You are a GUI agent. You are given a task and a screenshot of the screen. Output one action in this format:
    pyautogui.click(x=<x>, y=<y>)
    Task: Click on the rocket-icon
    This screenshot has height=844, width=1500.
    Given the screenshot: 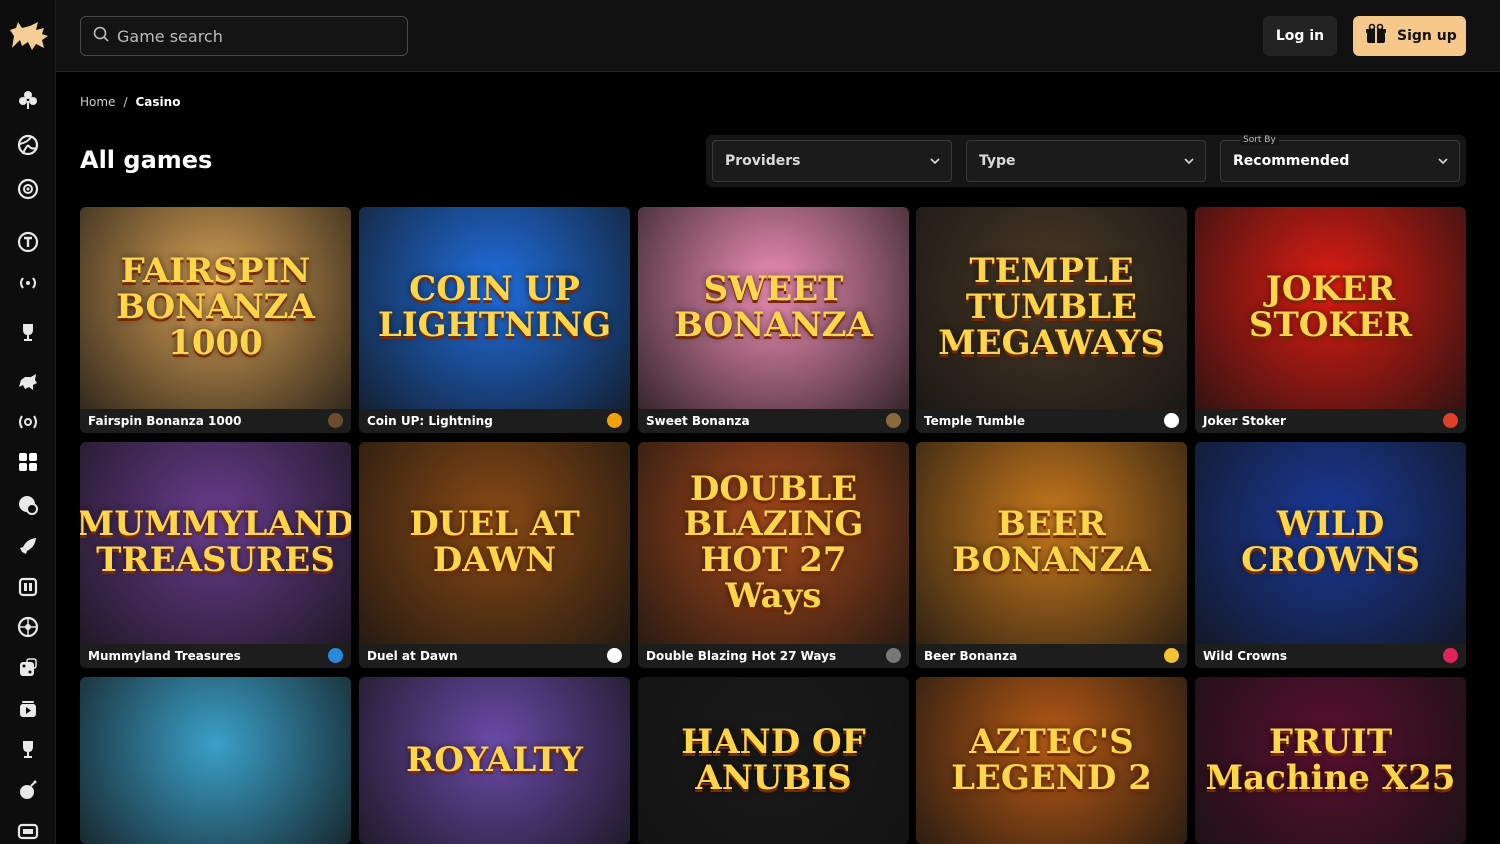 What is the action you would take?
    pyautogui.click(x=28, y=546)
    